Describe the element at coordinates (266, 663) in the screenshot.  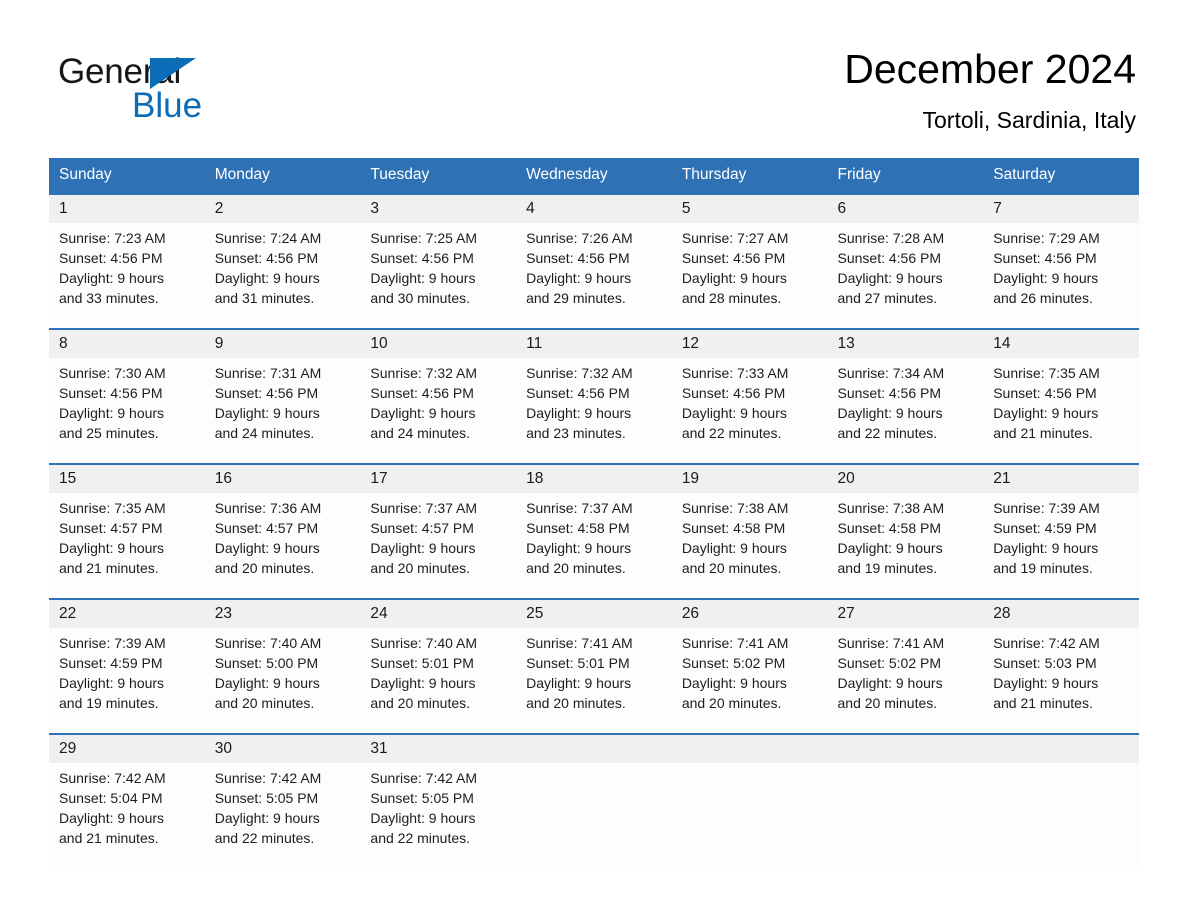
I see `sunset-text: Sunset: 5:00 PM` at that location.